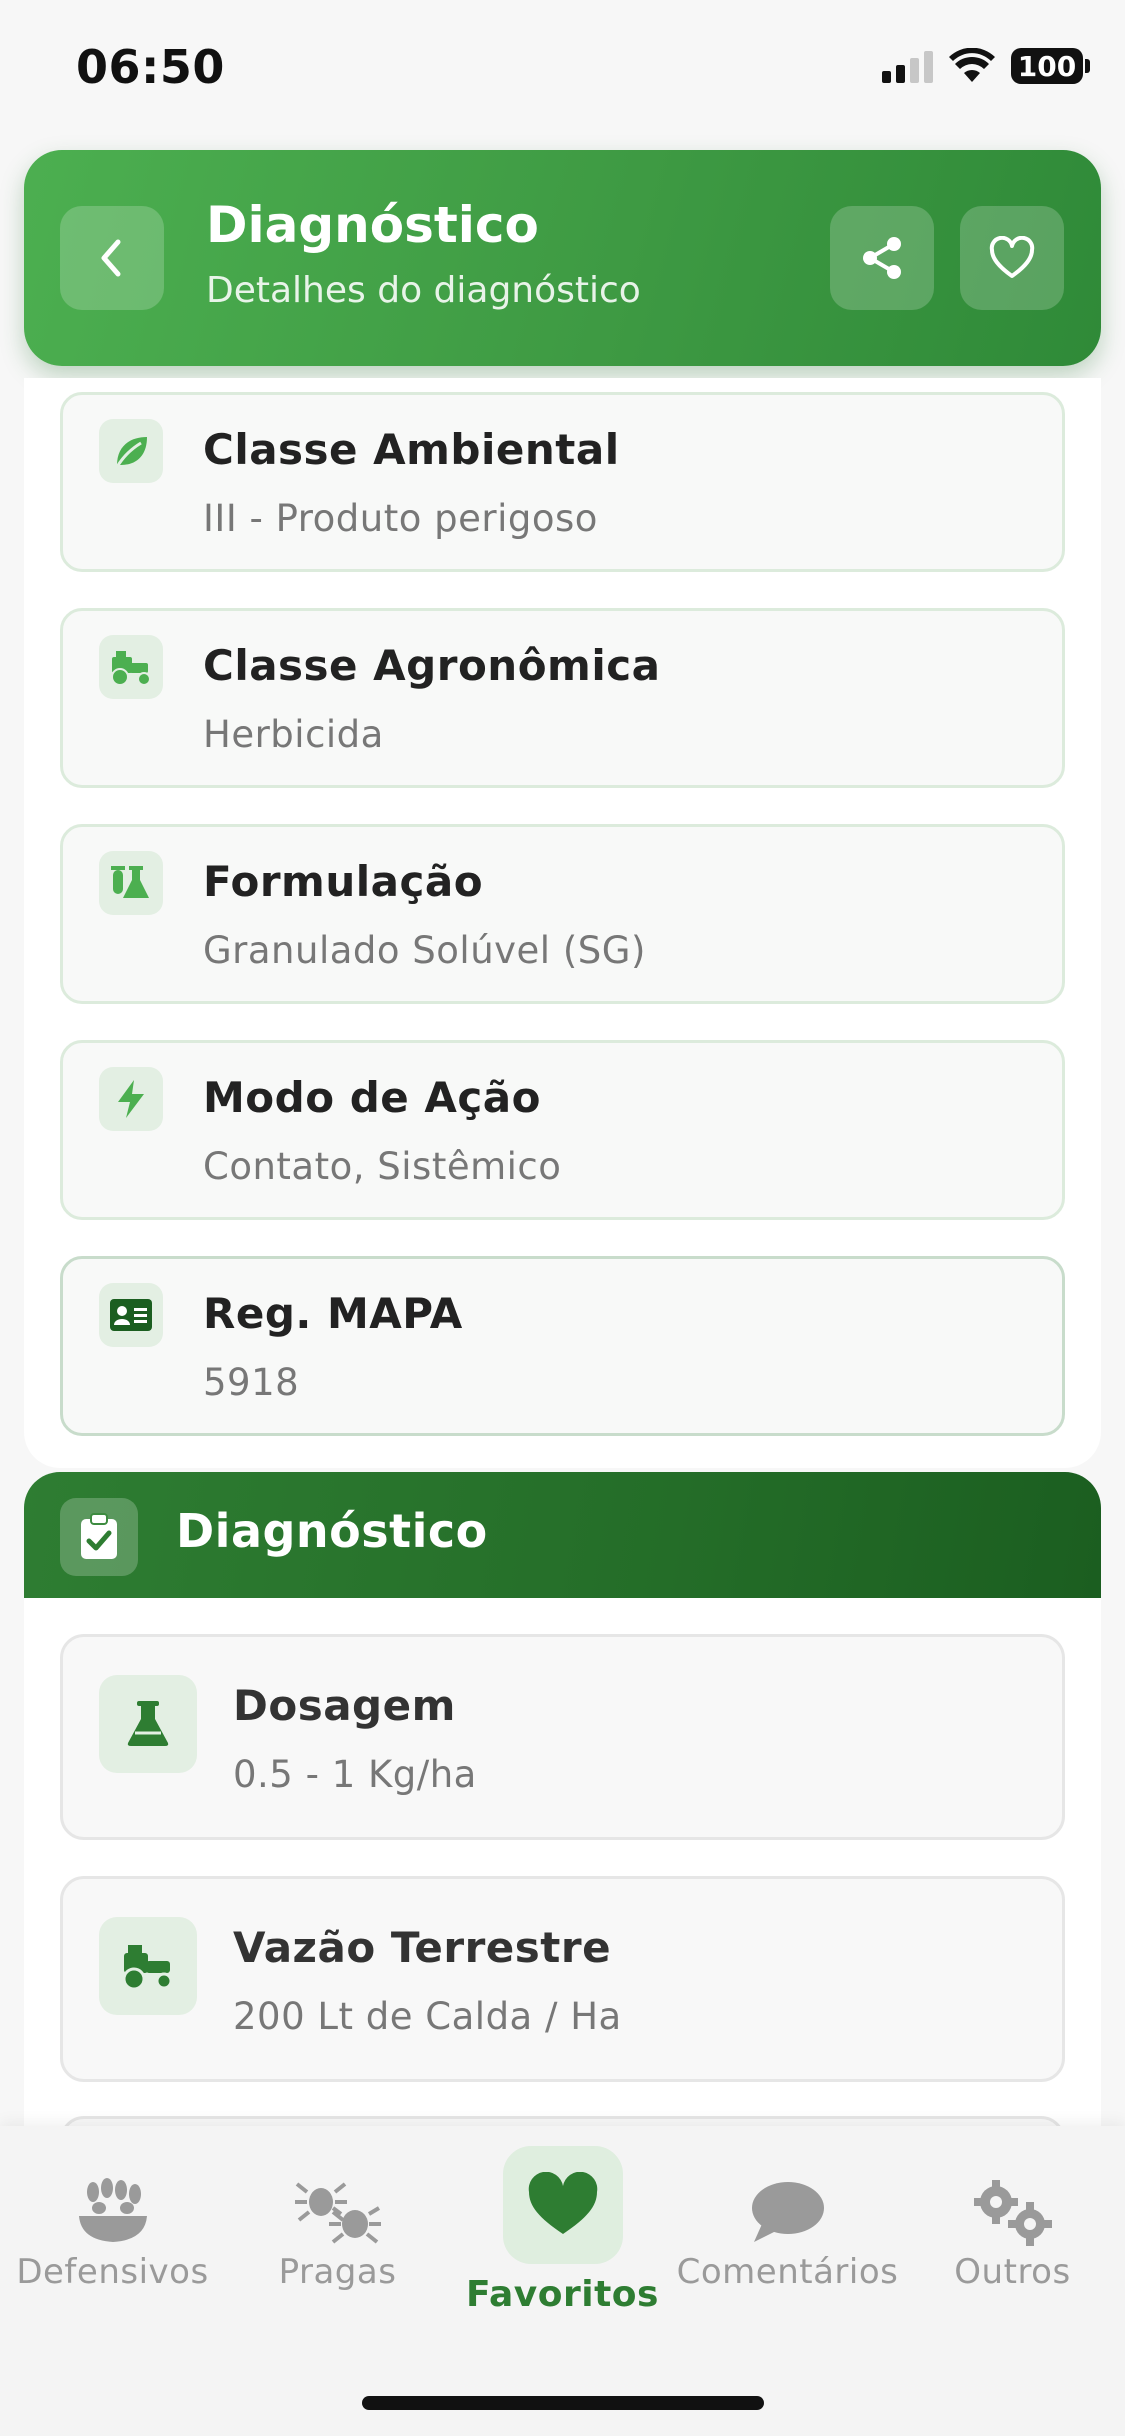  I want to click on nav-item-outros: Outros, so click(1012, 2231).